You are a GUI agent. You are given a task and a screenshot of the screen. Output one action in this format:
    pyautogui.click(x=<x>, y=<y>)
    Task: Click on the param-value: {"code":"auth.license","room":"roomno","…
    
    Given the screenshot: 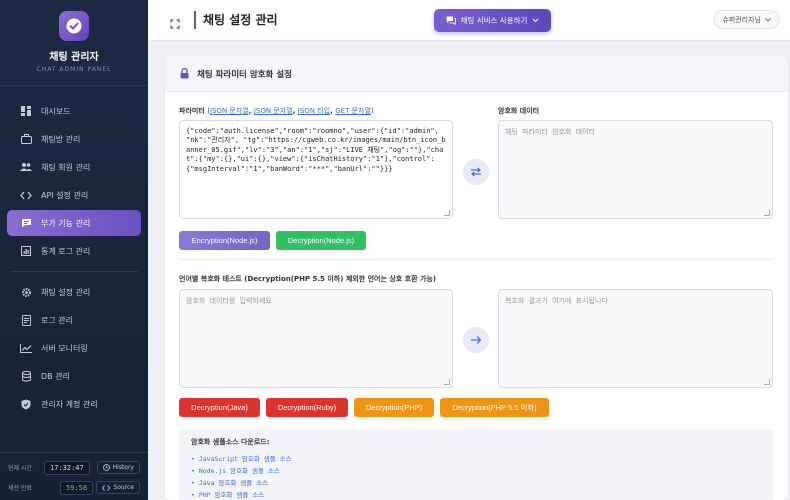 What is the action you would take?
    pyautogui.click(x=316, y=150)
    